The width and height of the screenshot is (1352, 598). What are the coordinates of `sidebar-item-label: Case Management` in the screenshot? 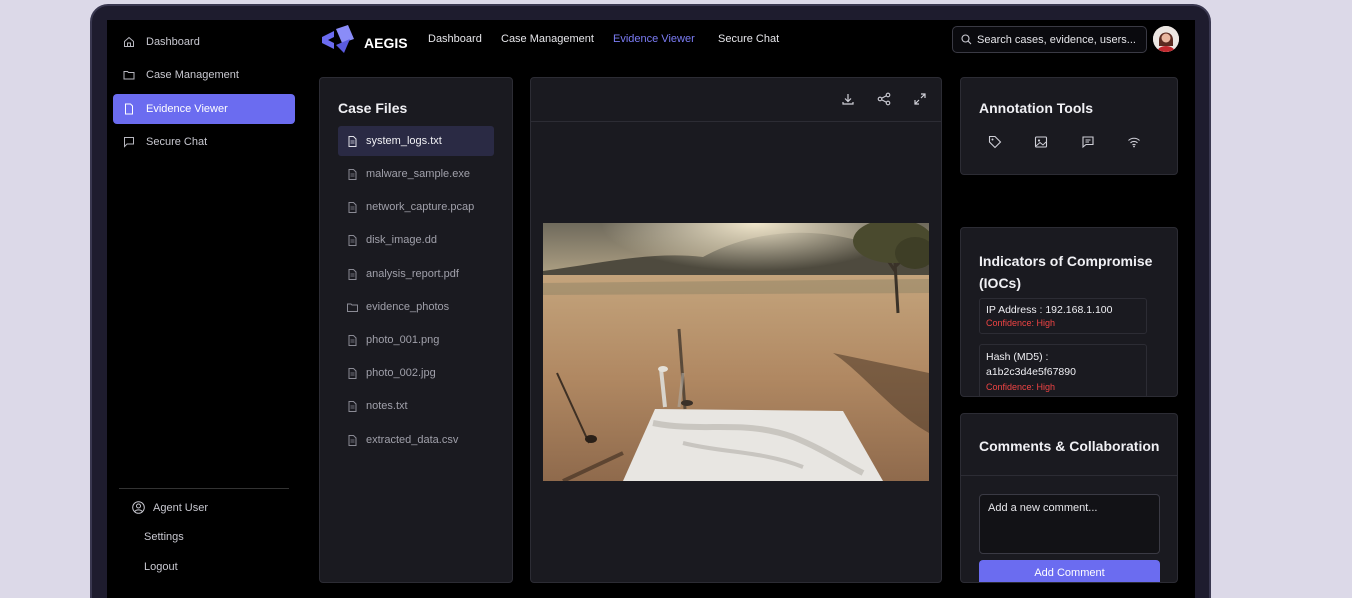 It's located at (192, 75).